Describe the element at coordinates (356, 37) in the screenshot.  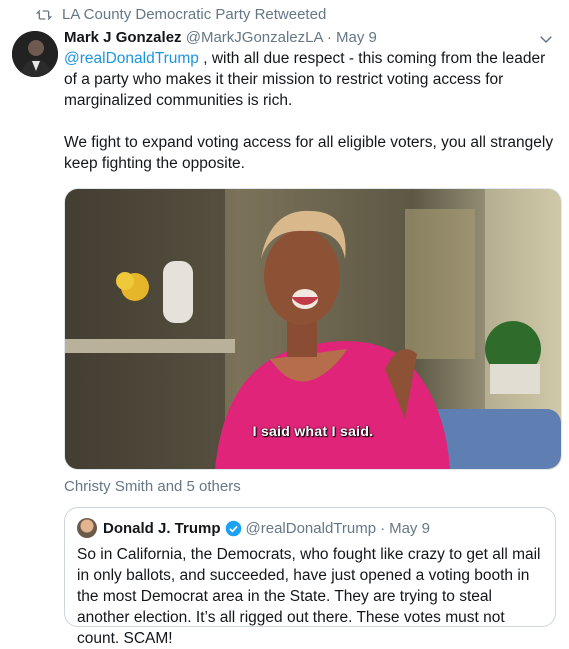
I see `tweet-date: May 9` at that location.